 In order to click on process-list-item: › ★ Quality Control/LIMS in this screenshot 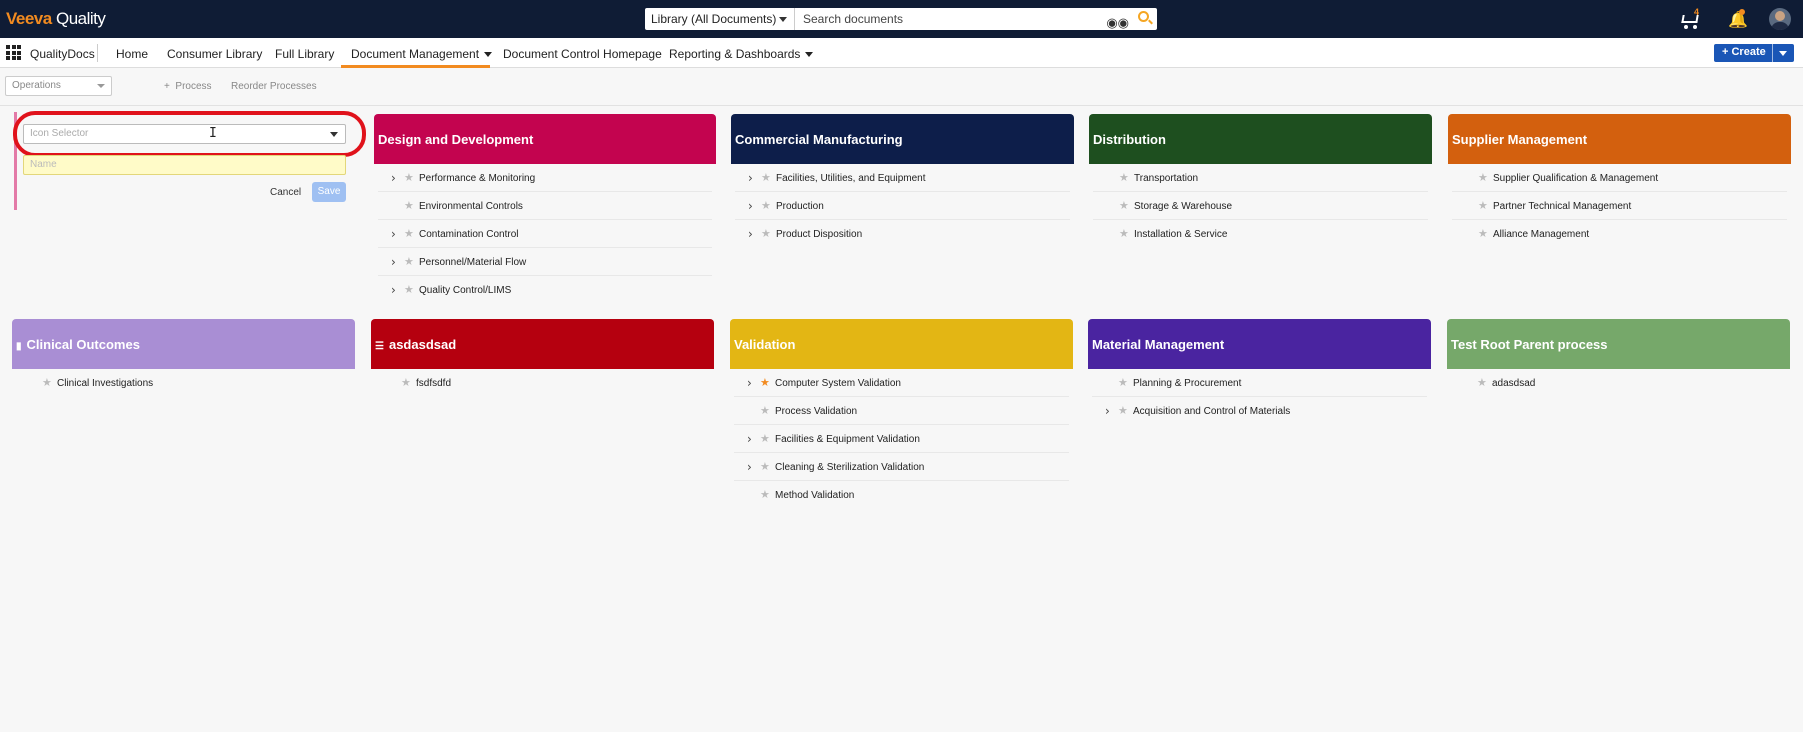, I will do `click(545, 290)`.